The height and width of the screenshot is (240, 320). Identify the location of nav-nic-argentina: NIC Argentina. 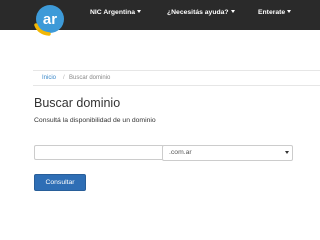
(116, 12).